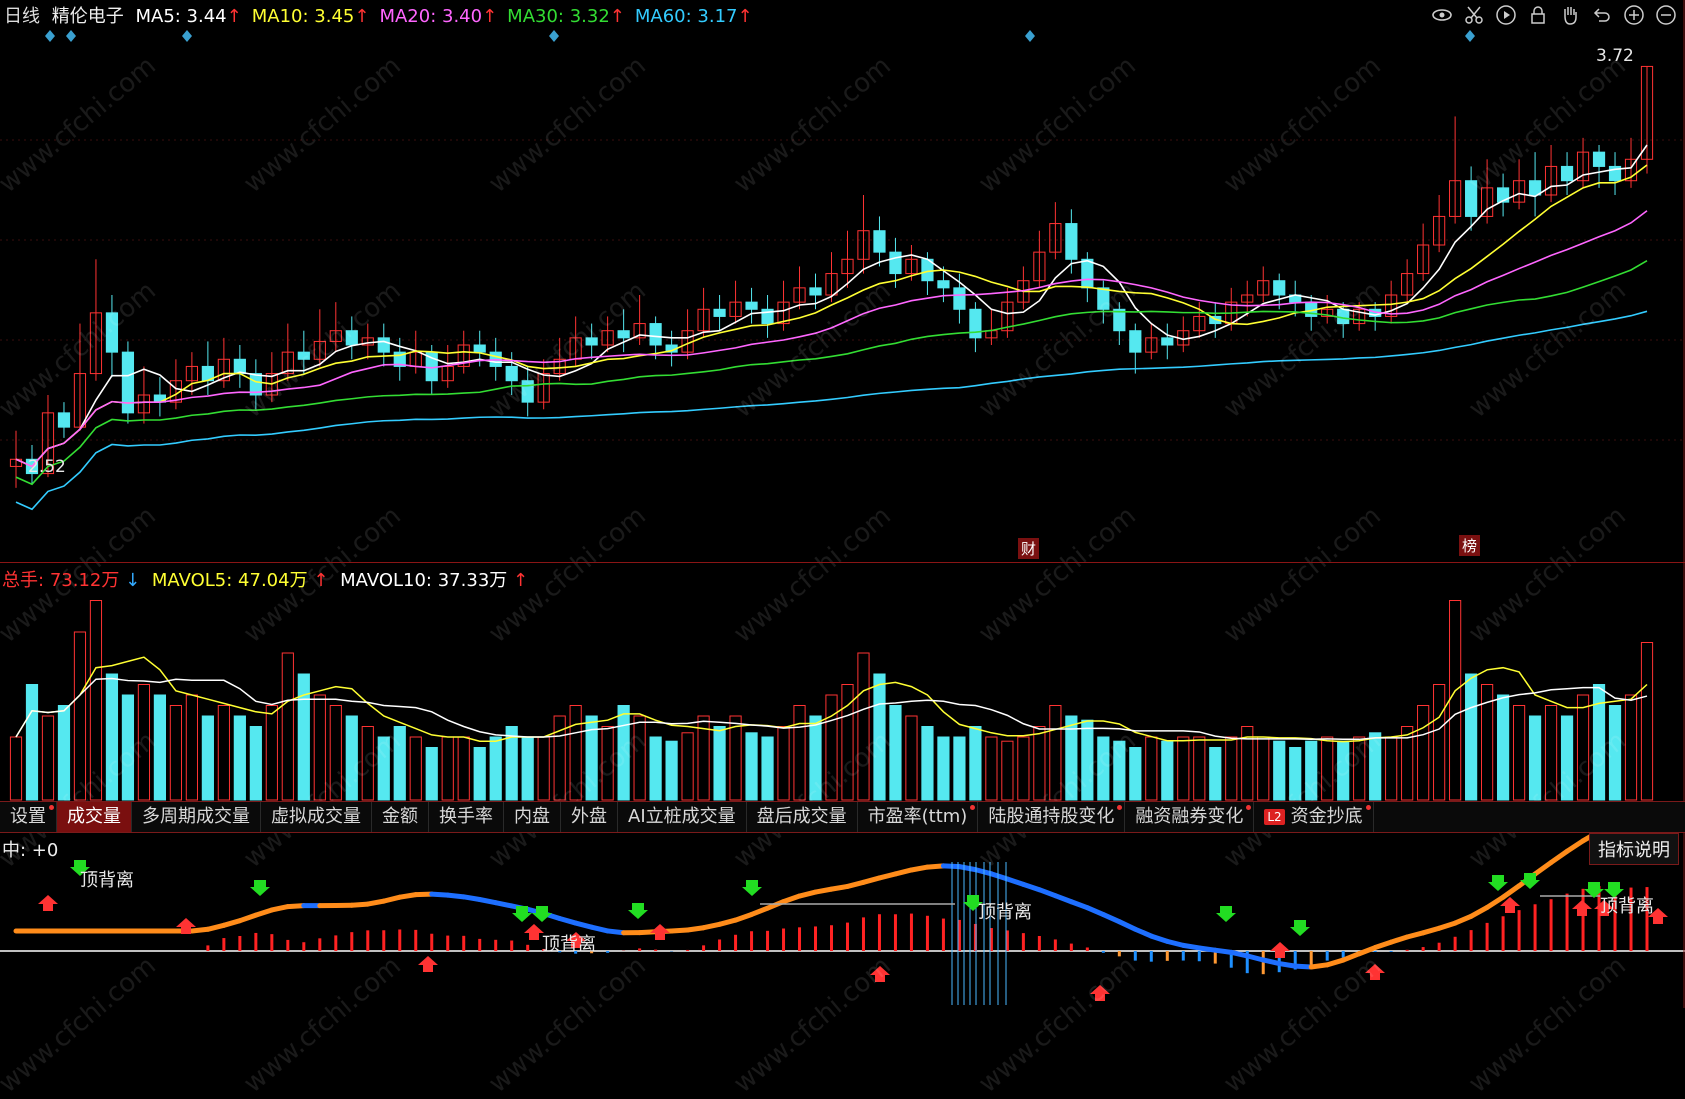 This screenshot has height=1099, width=1685. What do you see at coordinates (694, 16) in the screenshot?
I see `ma-legend-item: MA60: 3.17↑` at bounding box center [694, 16].